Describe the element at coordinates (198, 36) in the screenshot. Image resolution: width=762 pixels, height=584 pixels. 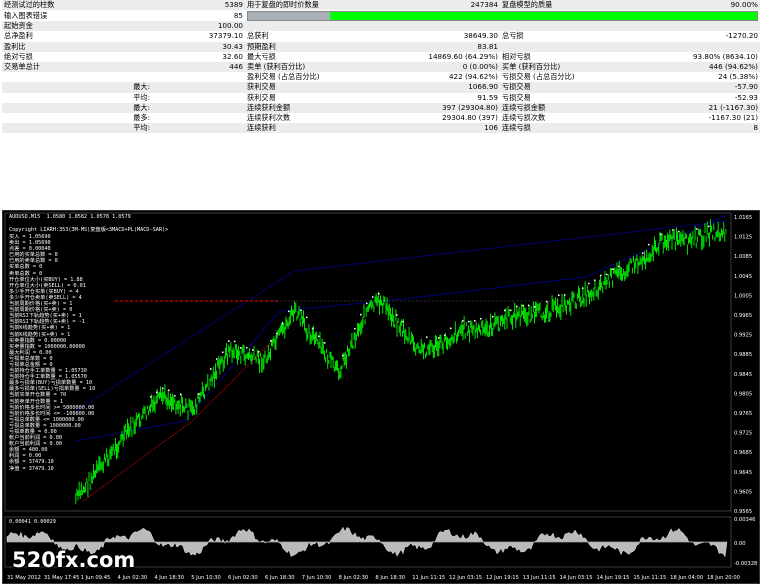
I see `report-value: 37379.10` at that location.